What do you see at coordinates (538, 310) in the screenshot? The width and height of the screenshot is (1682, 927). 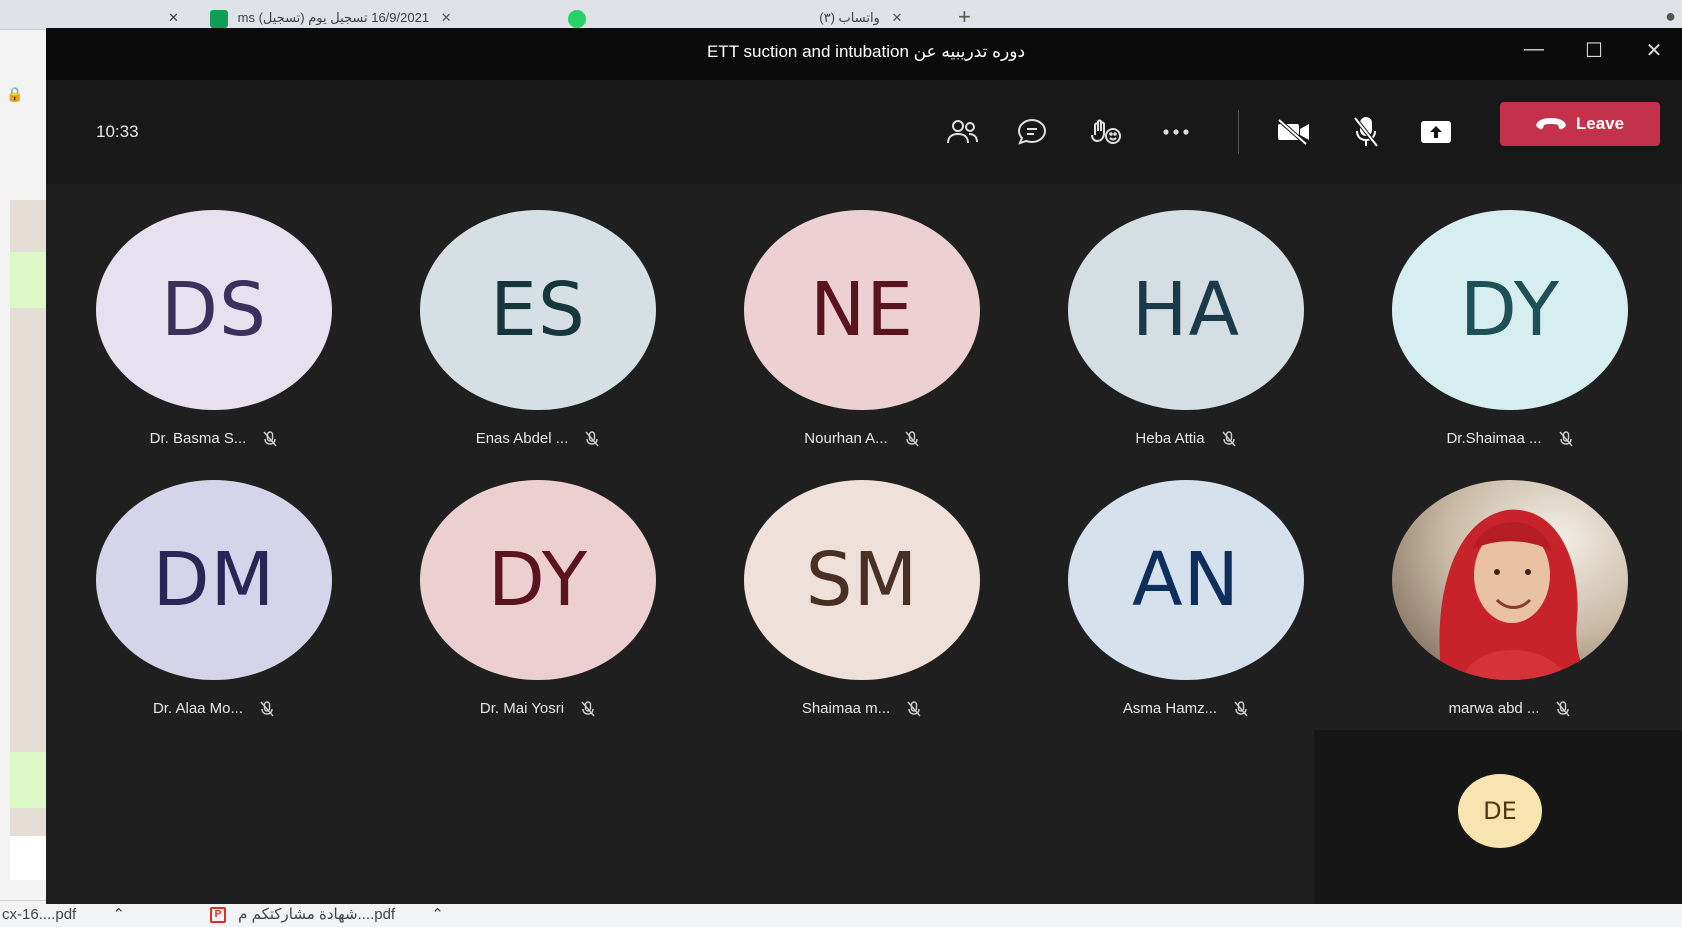 I see `avatar: ES` at bounding box center [538, 310].